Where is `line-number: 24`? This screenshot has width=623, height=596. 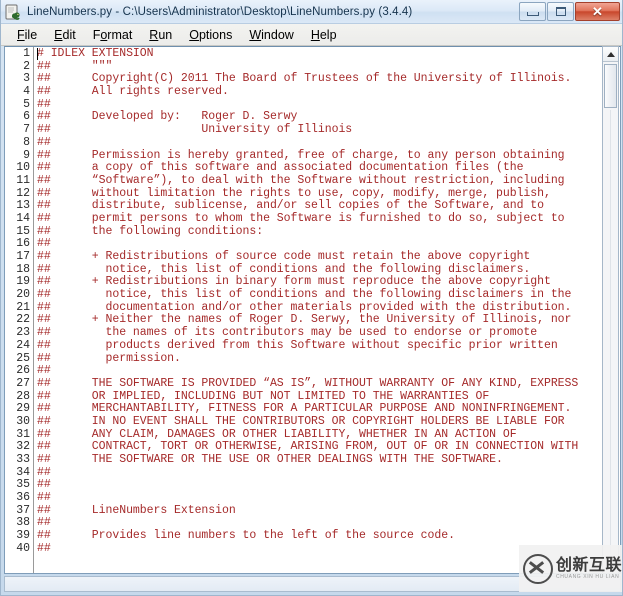 line-number: 24 is located at coordinates (23, 345).